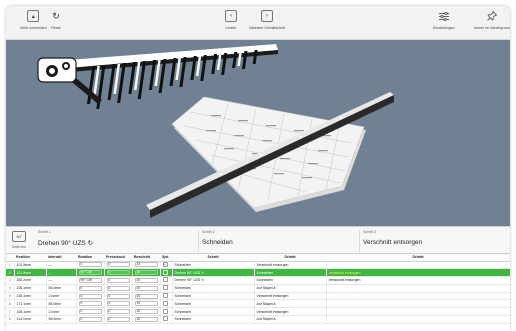 The height and width of the screenshot is (331, 516). Describe the element at coordinates (33, 20) in the screenshot. I see `flip-page-button: ▴ Seite umwenden` at that location.